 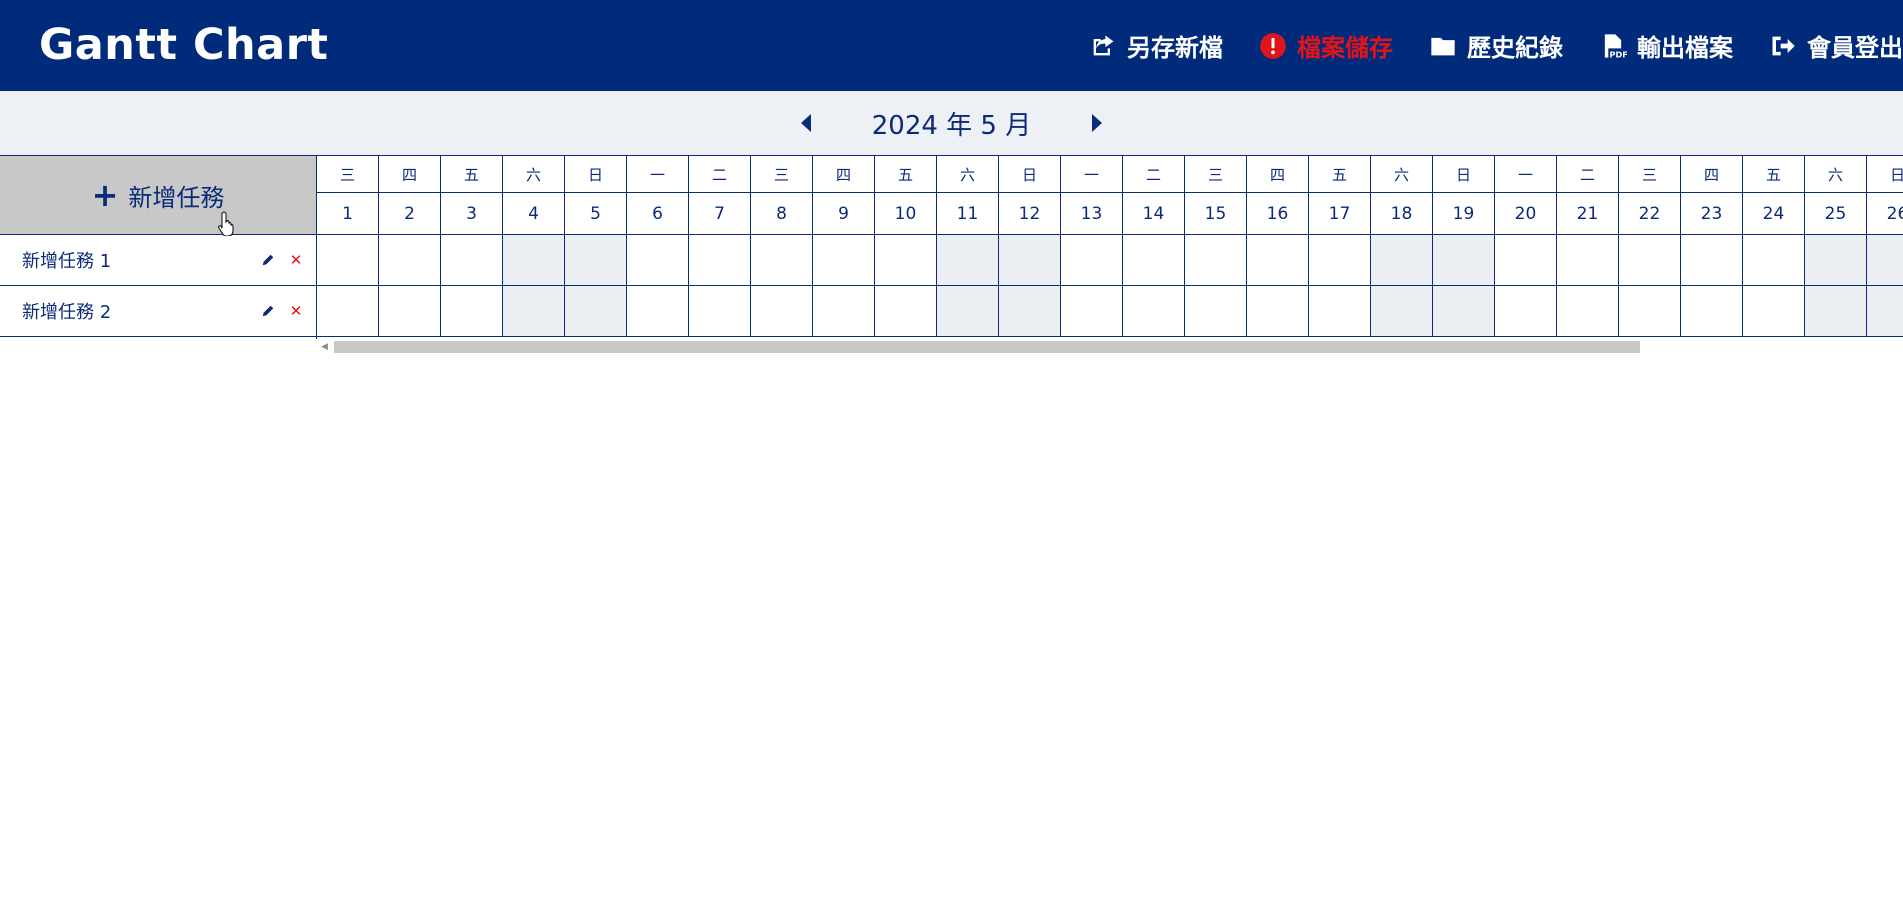 I want to click on logout-button: 會員登出, so click(x=1836, y=45).